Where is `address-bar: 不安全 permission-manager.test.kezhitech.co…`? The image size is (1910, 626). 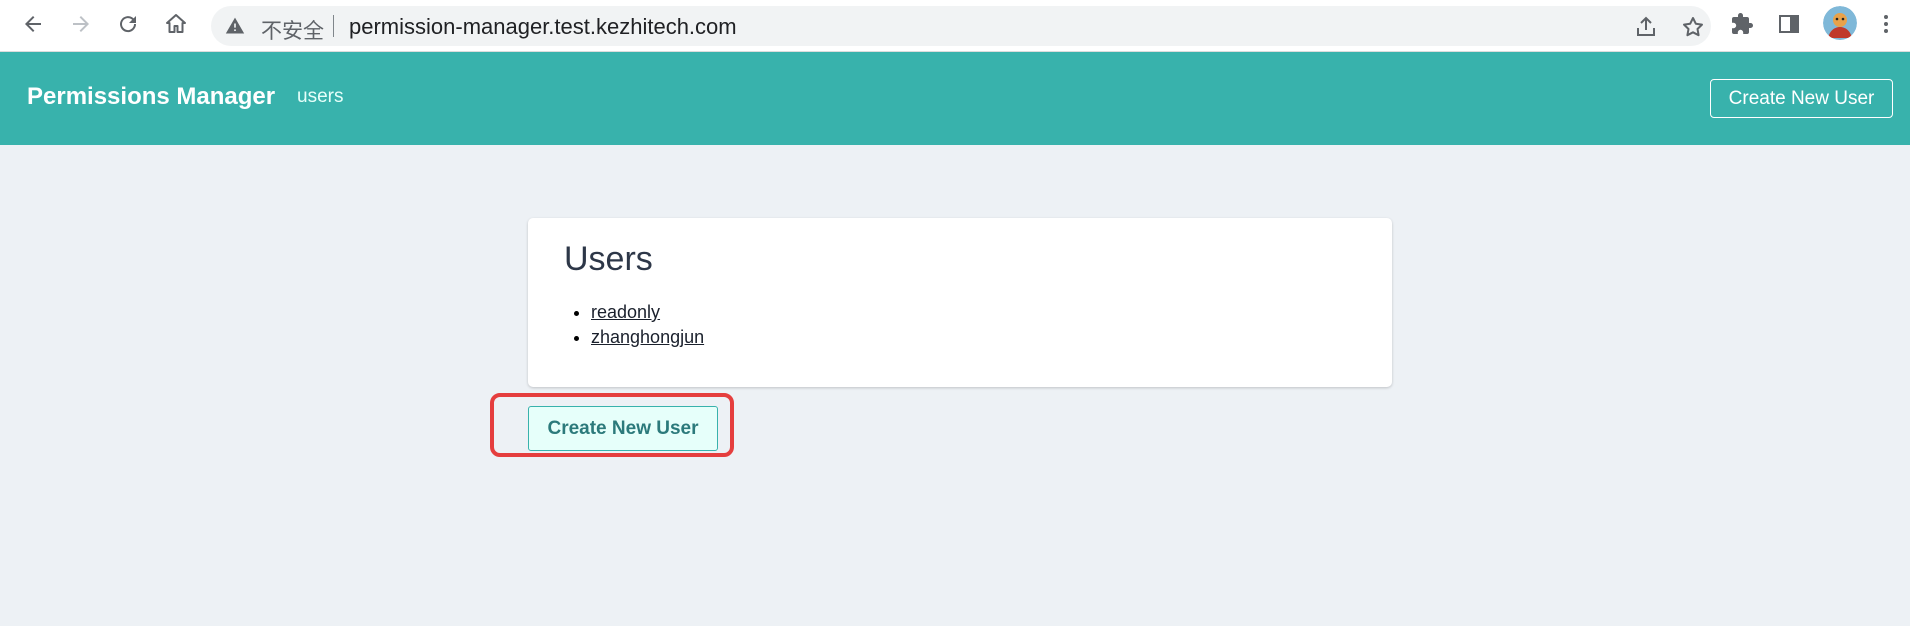 address-bar: 不安全 permission-manager.test.kezhitech.co… is located at coordinates (961, 26).